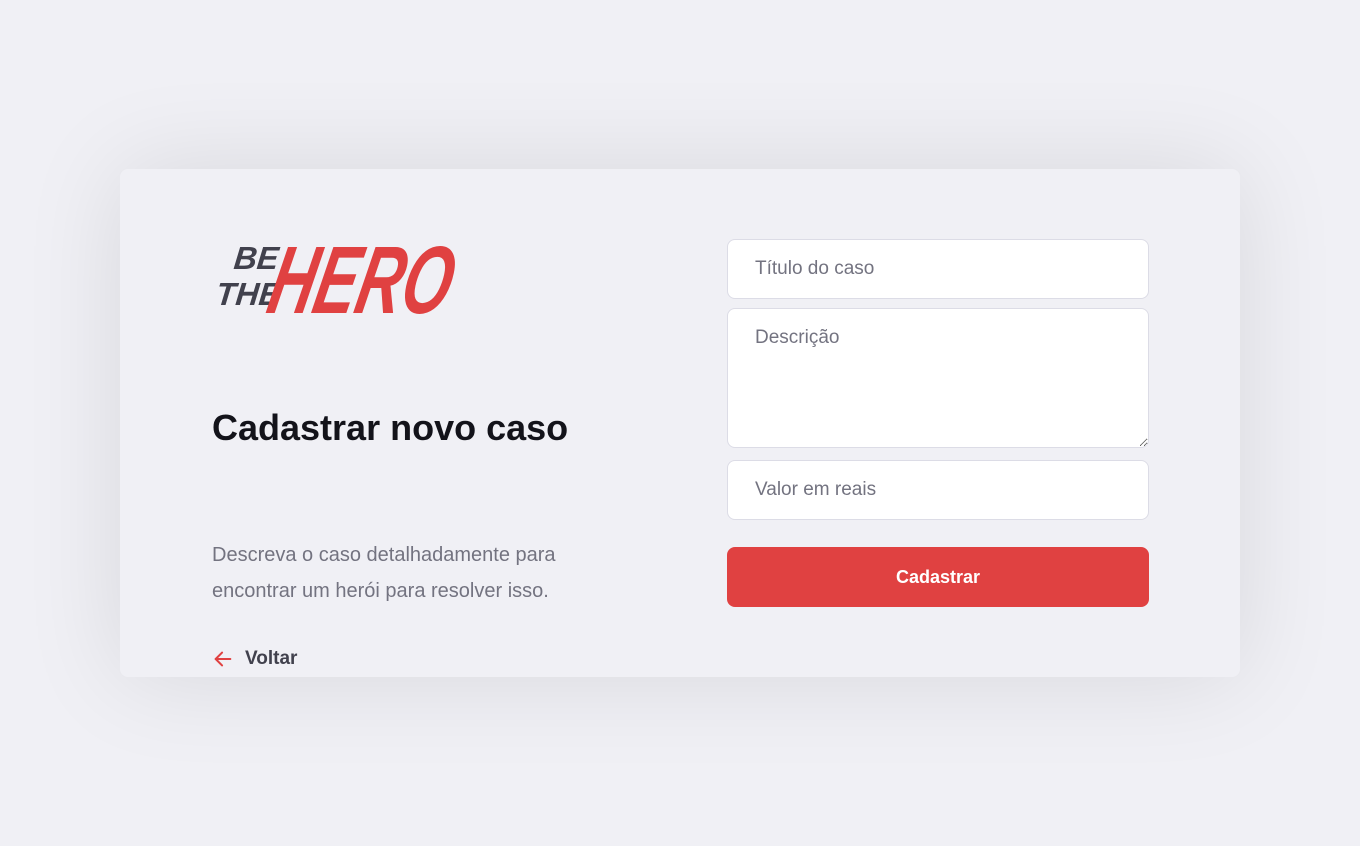 This screenshot has width=1360, height=846. I want to click on back-link: Voltar, so click(254, 659).